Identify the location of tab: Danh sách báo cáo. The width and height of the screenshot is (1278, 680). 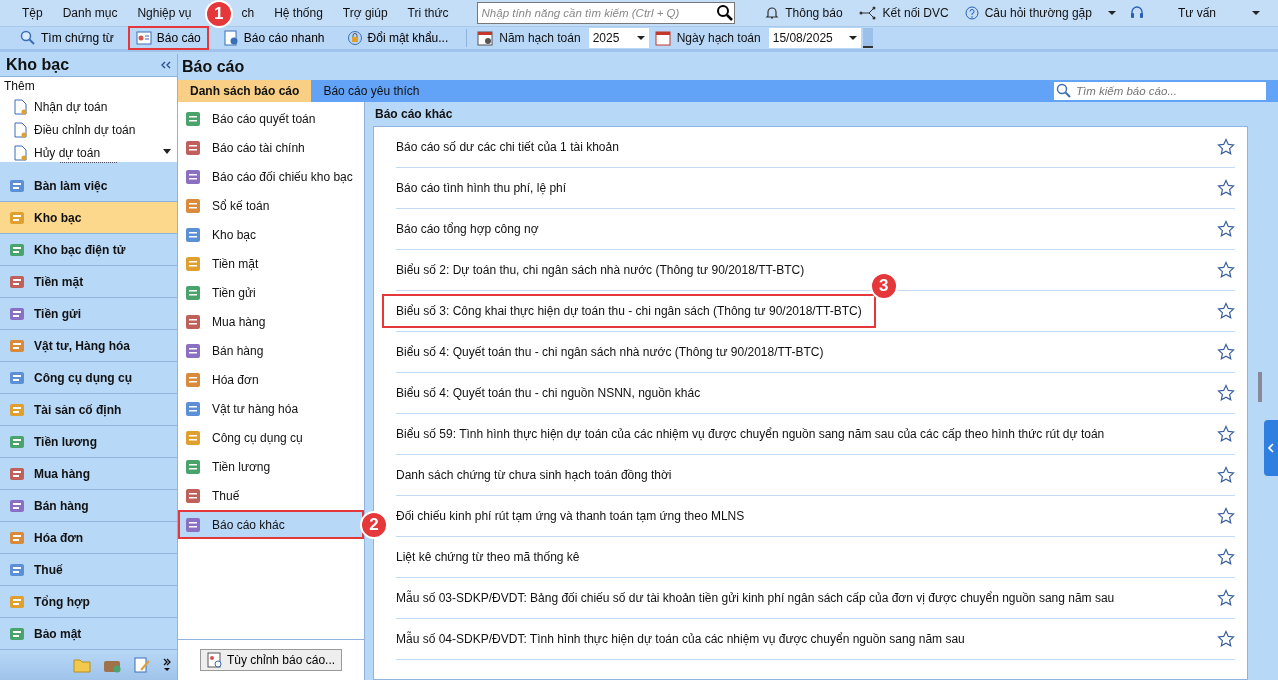
(245, 91).